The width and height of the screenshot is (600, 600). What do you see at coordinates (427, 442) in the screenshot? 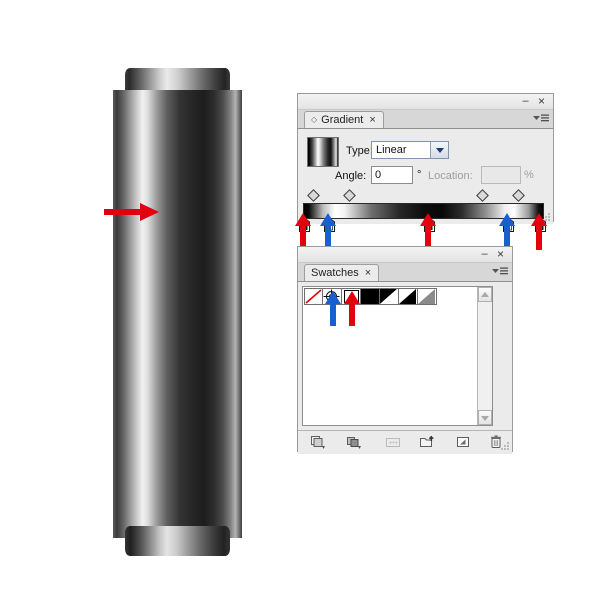
I see `new-color-group-icon` at bounding box center [427, 442].